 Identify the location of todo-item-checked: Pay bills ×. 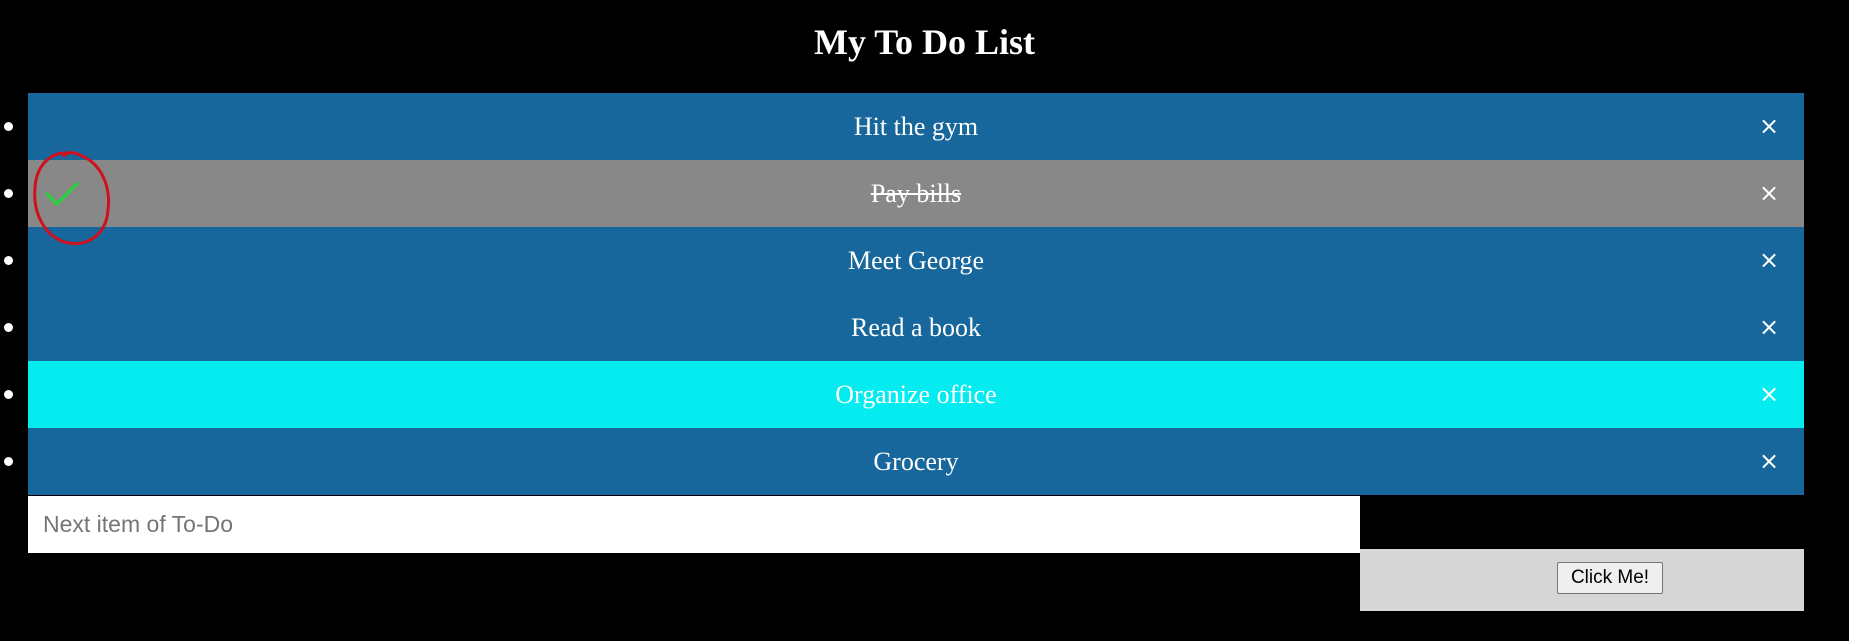
(904, 193).